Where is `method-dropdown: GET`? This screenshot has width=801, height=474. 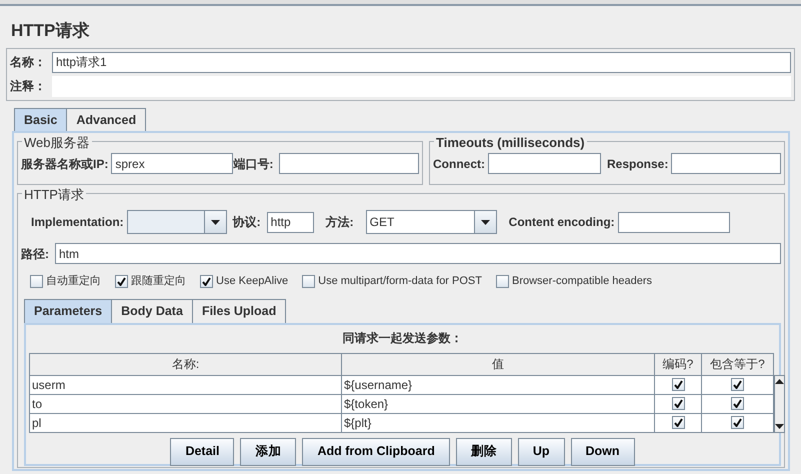 method-dropdown: GET is located at coordinates (431, 222).